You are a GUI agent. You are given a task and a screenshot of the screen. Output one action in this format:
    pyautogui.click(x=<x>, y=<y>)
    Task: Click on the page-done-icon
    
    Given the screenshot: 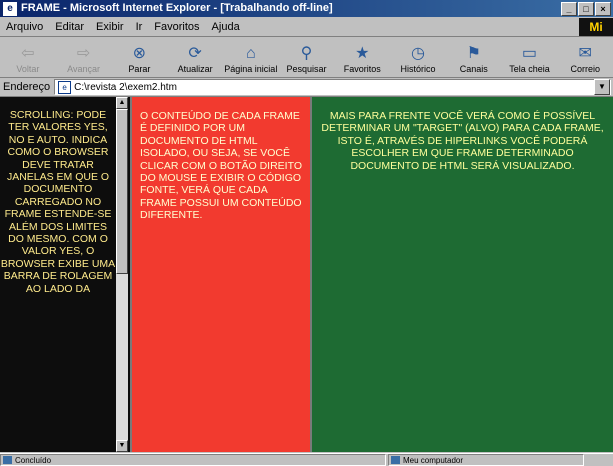 What is the action you would take?
    pyautogui.click(x=7, y=460)
    